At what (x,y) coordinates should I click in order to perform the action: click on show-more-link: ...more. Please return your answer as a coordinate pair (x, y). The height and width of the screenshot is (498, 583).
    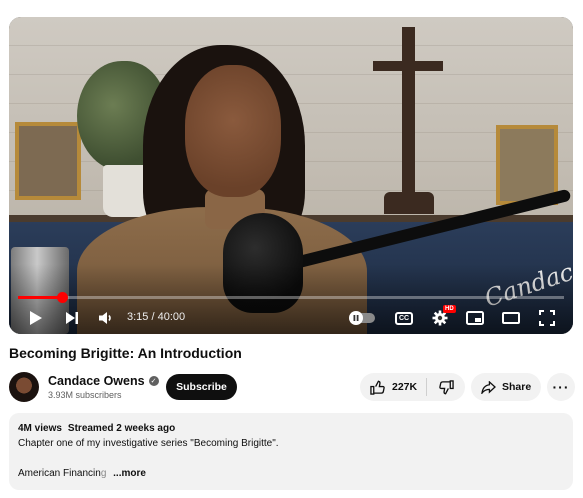
    Looking at the image, I should click on (129, 473).